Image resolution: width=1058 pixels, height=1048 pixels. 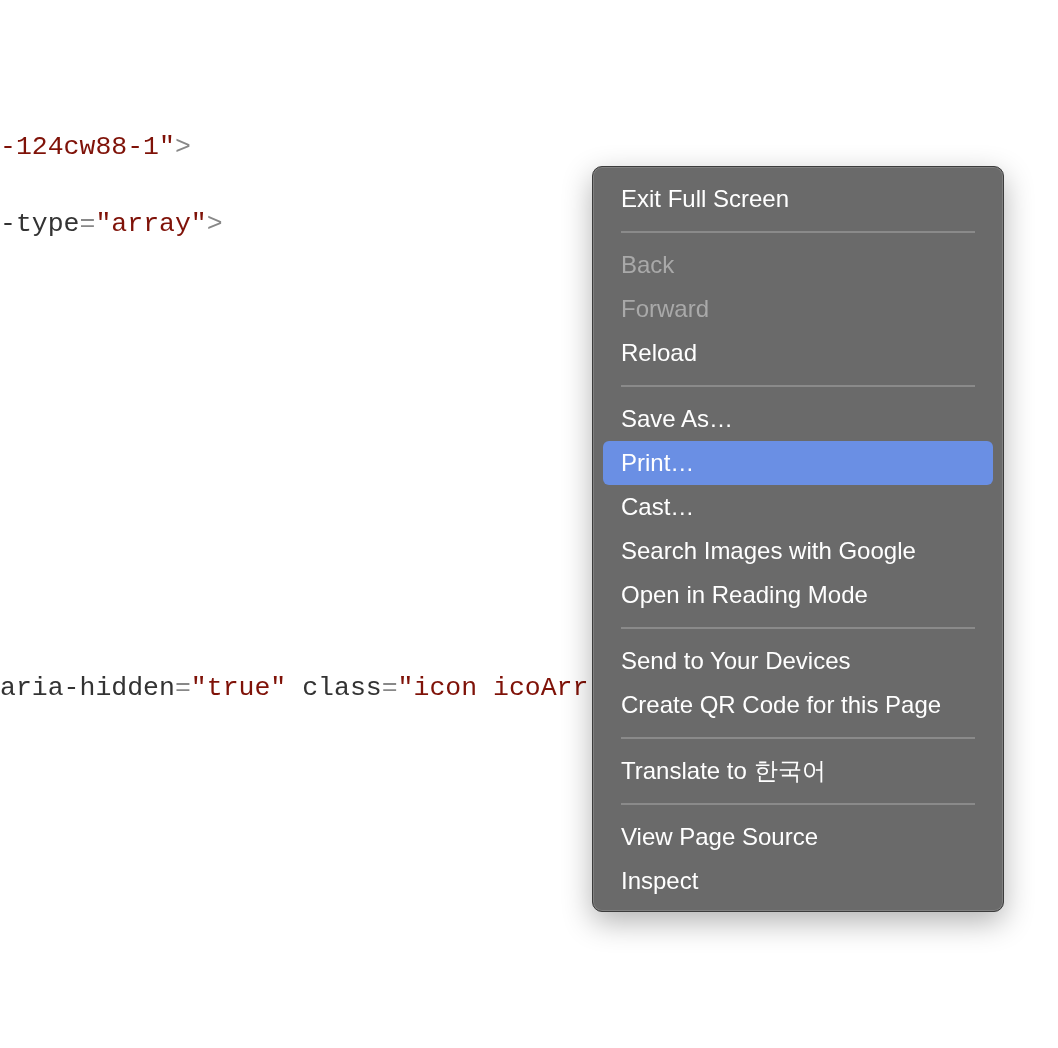 I want to click on attribute-name: -type, so click(x=40, y=225).